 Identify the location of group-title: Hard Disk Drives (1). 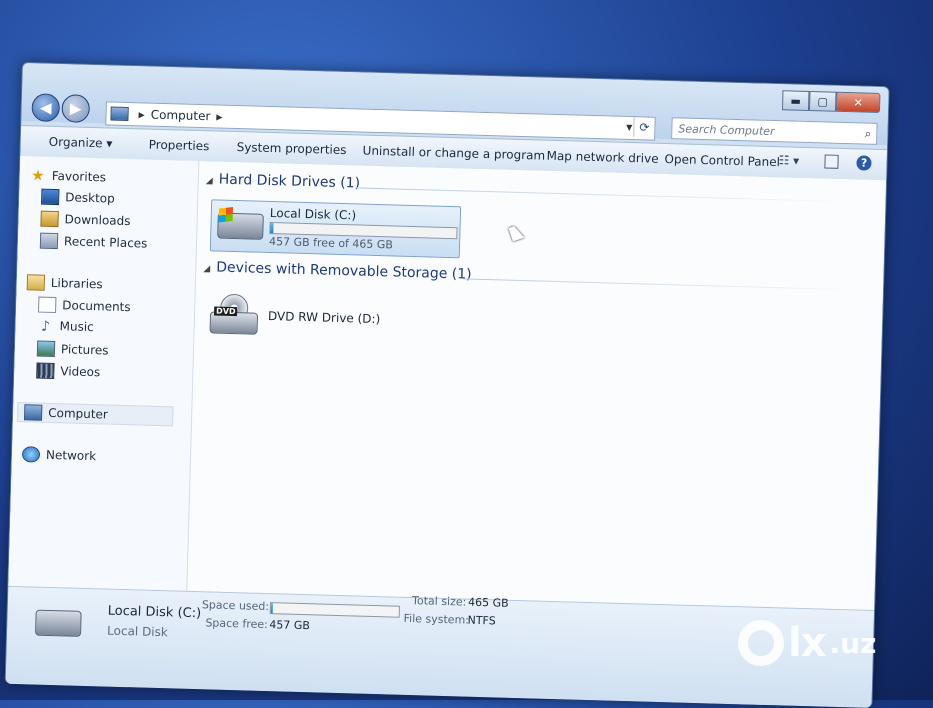
(289, 181).